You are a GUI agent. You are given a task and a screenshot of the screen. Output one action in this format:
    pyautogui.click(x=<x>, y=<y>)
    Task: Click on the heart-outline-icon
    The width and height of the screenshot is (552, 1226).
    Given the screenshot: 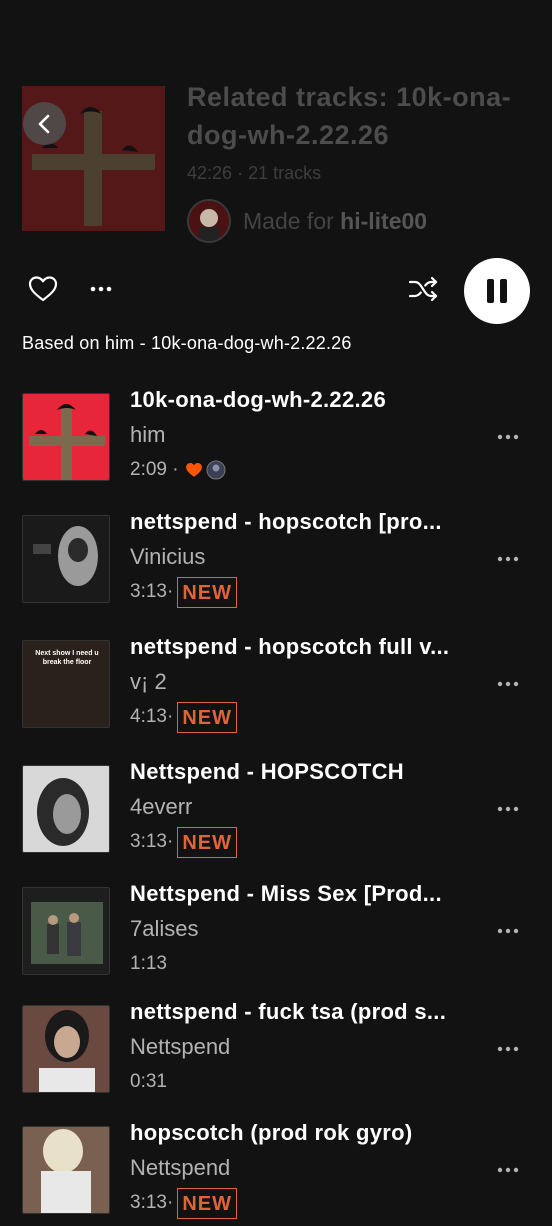 What is the action you would take?
    pyautogui.click(x=43, y=289)
    